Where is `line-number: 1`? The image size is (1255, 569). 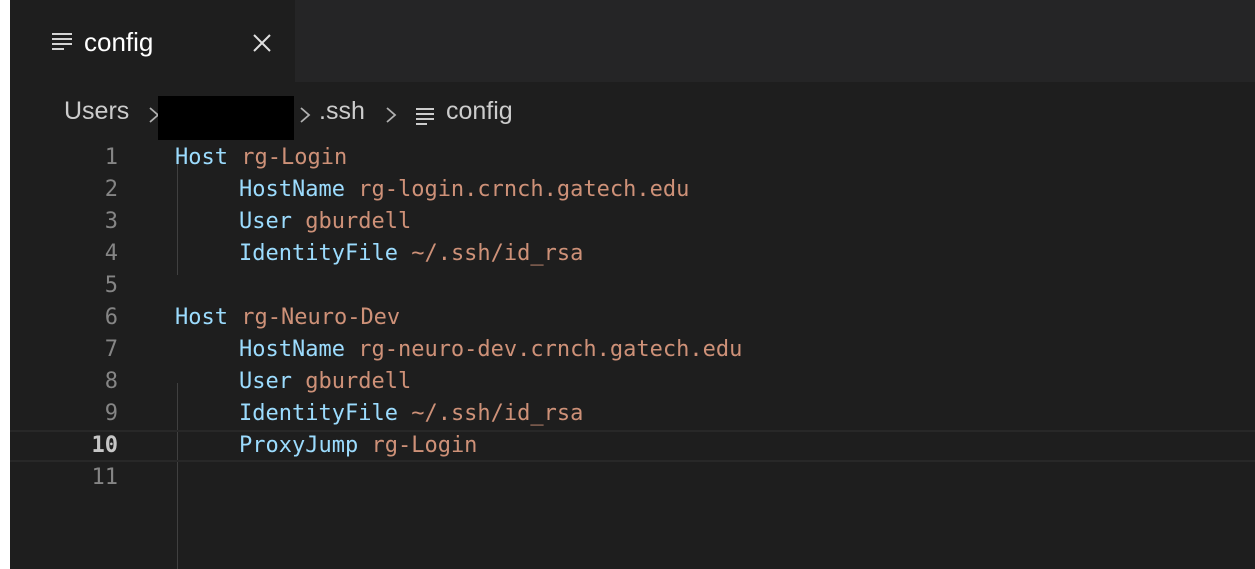 line-number: 1 is located at coordinates (111, 157).